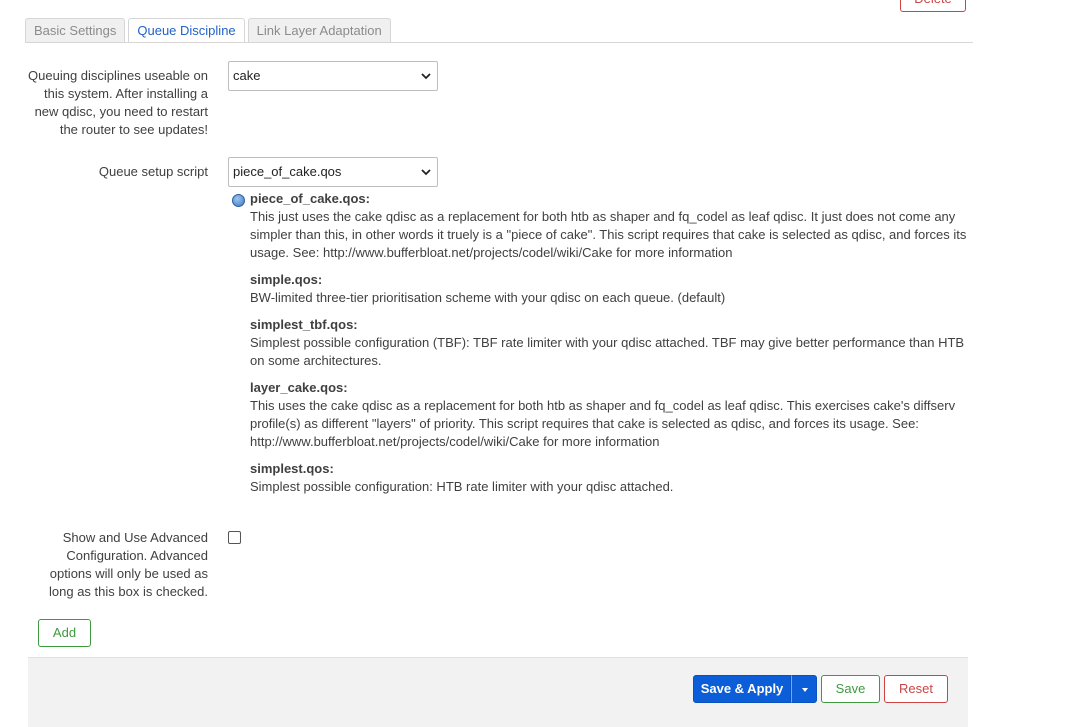 The image size is (1071, 727). What do you see at coordinates (137, 555) in the screenshot?
I see `advanced-label-line: Configuration. Advanced` at bounding box center [137, 555].